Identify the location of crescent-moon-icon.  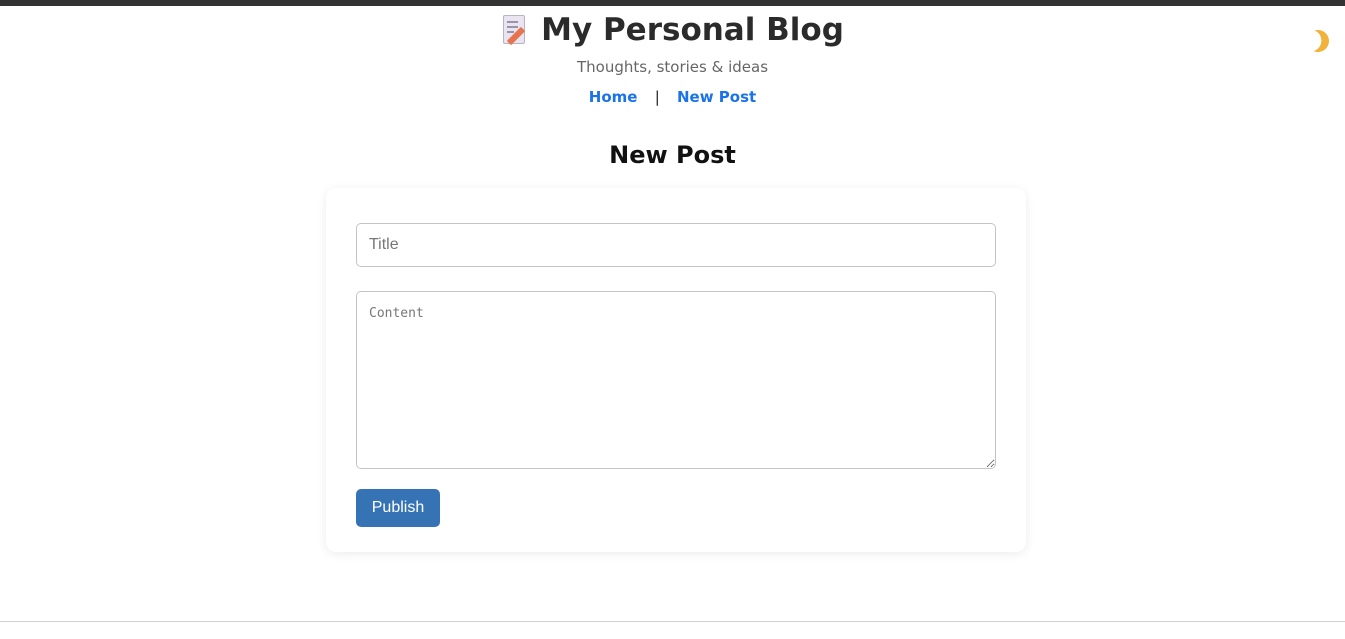
(1318, 41).